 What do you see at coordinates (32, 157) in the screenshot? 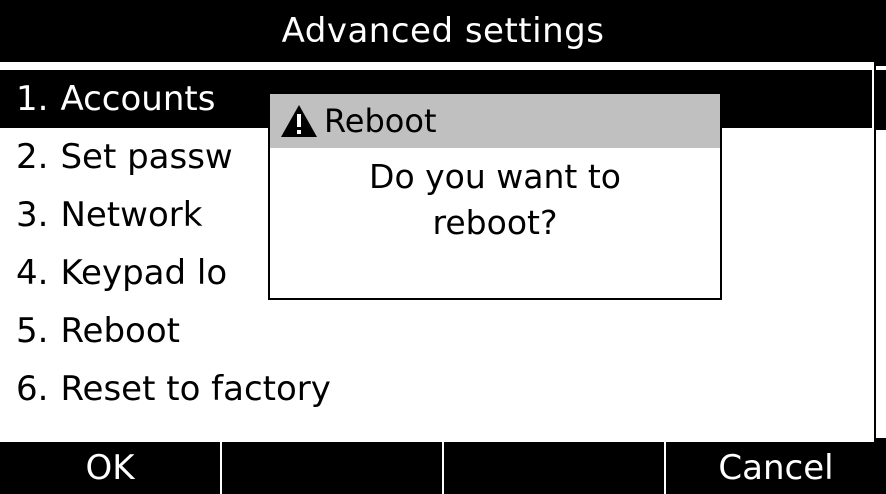
I see `menu-item-number: 2.` at bounding box center [32, 157].